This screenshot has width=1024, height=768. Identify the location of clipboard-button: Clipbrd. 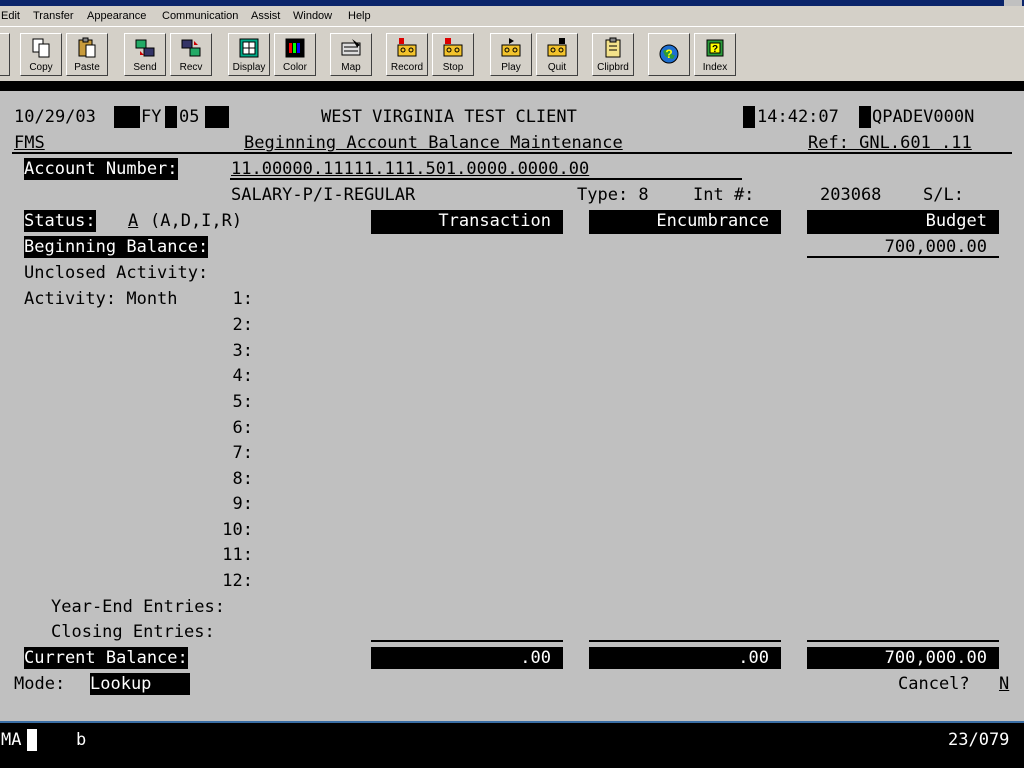
(613, 54).